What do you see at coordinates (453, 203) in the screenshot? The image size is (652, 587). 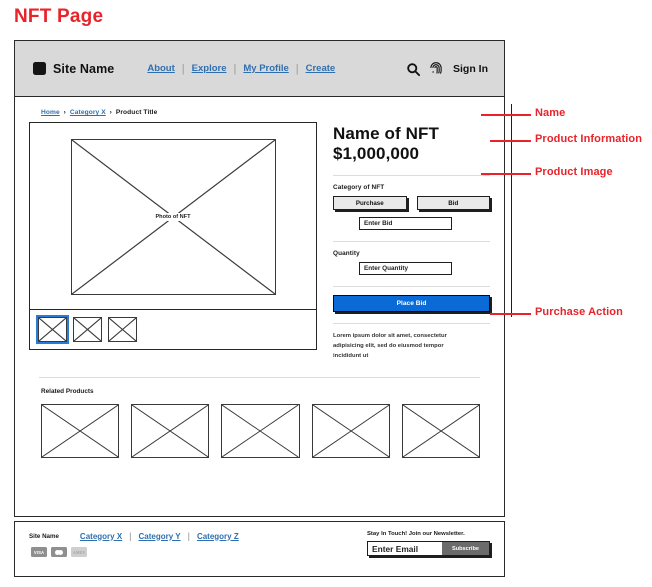 I see `bid-button: Bid` at bounding box center [453, 203].